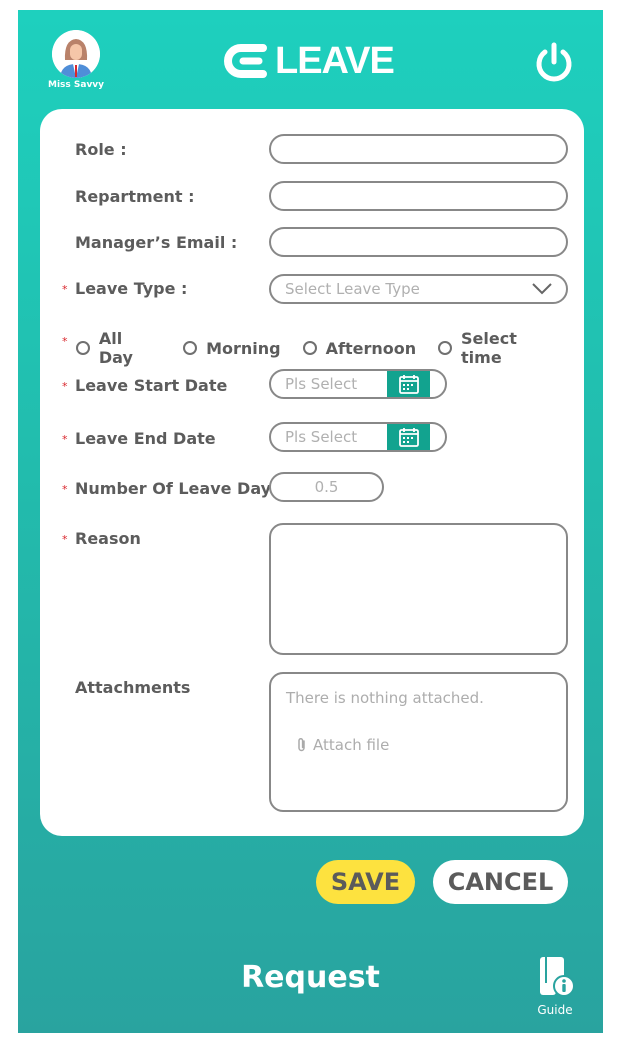 This screenshot has width=626, height=1043. Describe the element at coordinates (418, 742) in the screenshot. I see `attachments-box: There is nothing attached. Attach file` at that location.